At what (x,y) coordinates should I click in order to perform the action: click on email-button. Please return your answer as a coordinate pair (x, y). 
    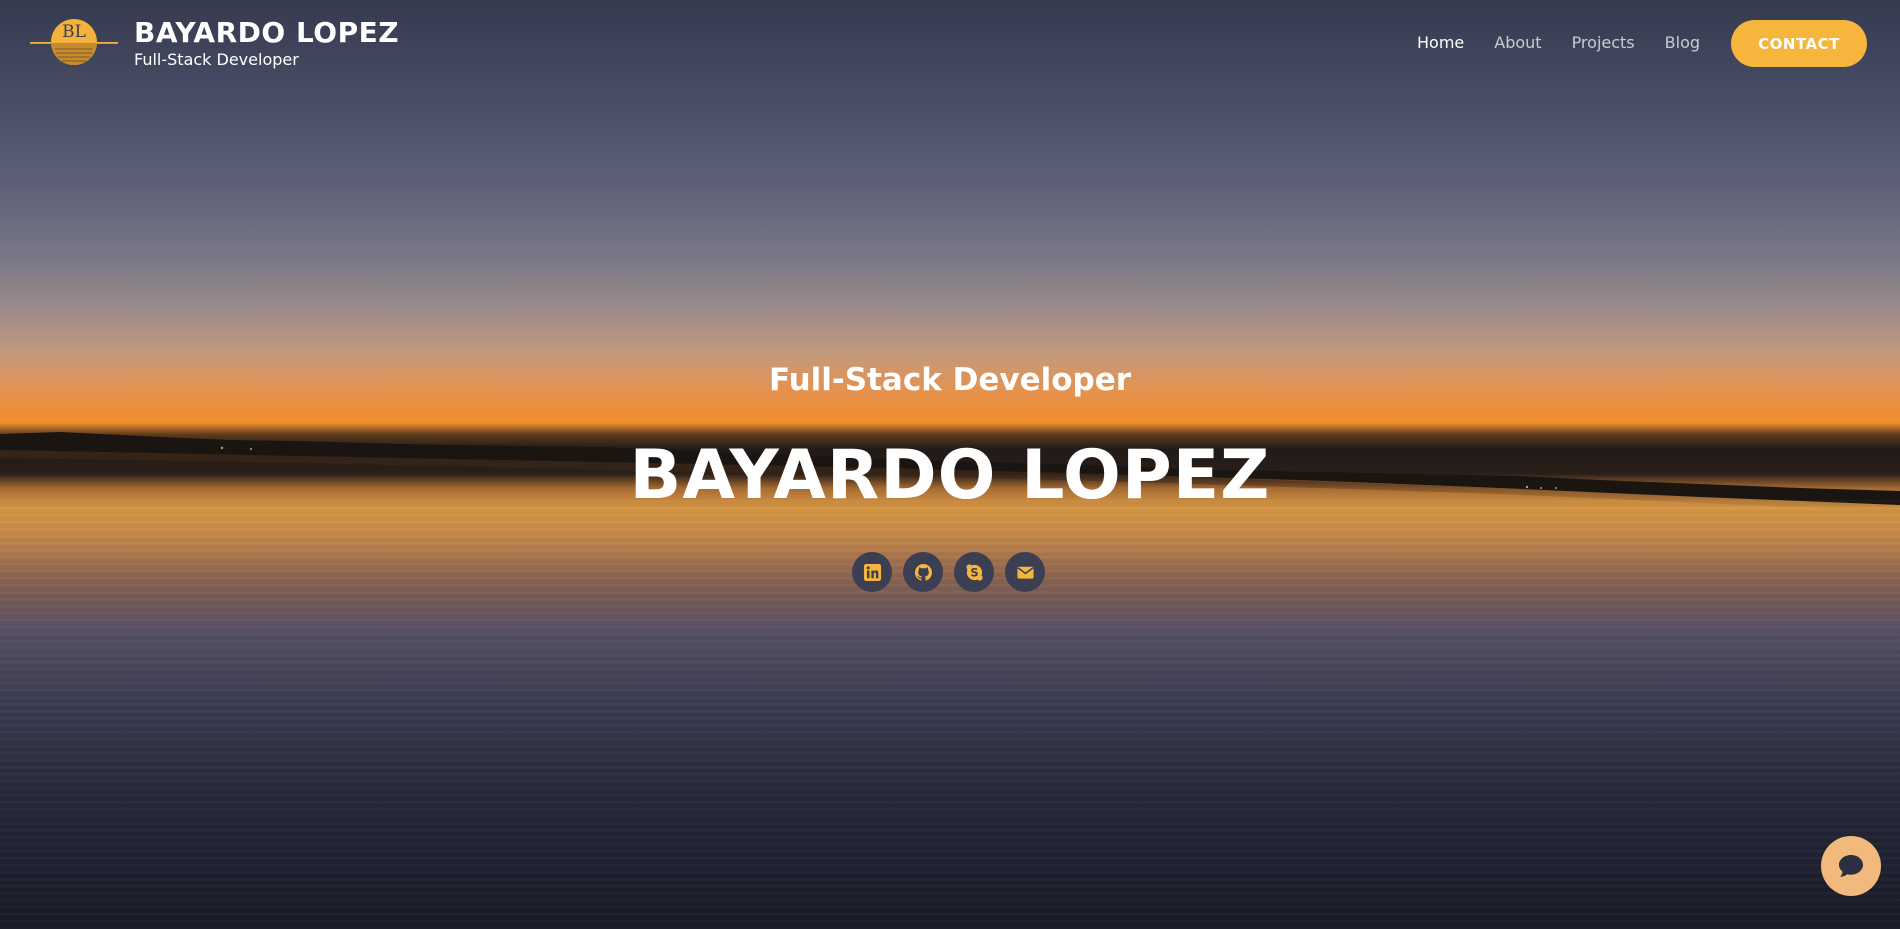
    Looking at the image, I should click on (1025, 572).